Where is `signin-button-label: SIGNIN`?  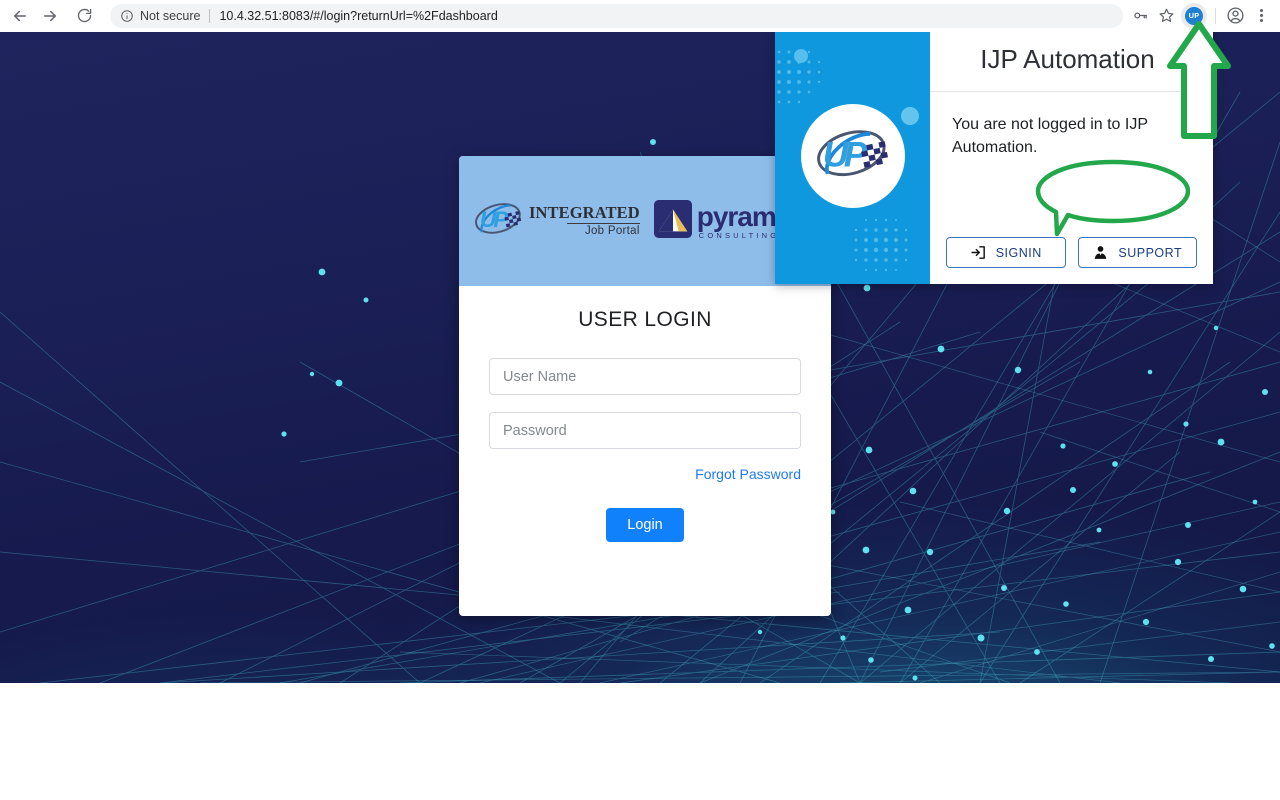
signin-button-label: SIGNIN is located at coordinates (1018, 252).